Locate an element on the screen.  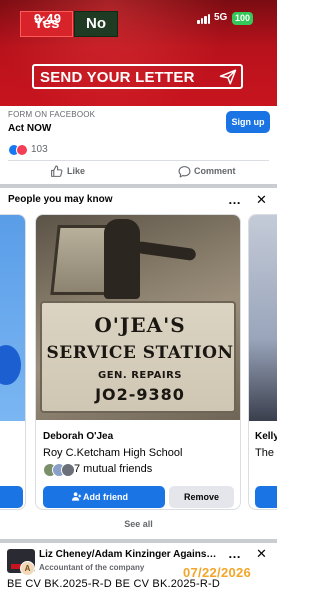
suggestion-school: Roy C.Ketcham High School is located at coordinates (113, 453).